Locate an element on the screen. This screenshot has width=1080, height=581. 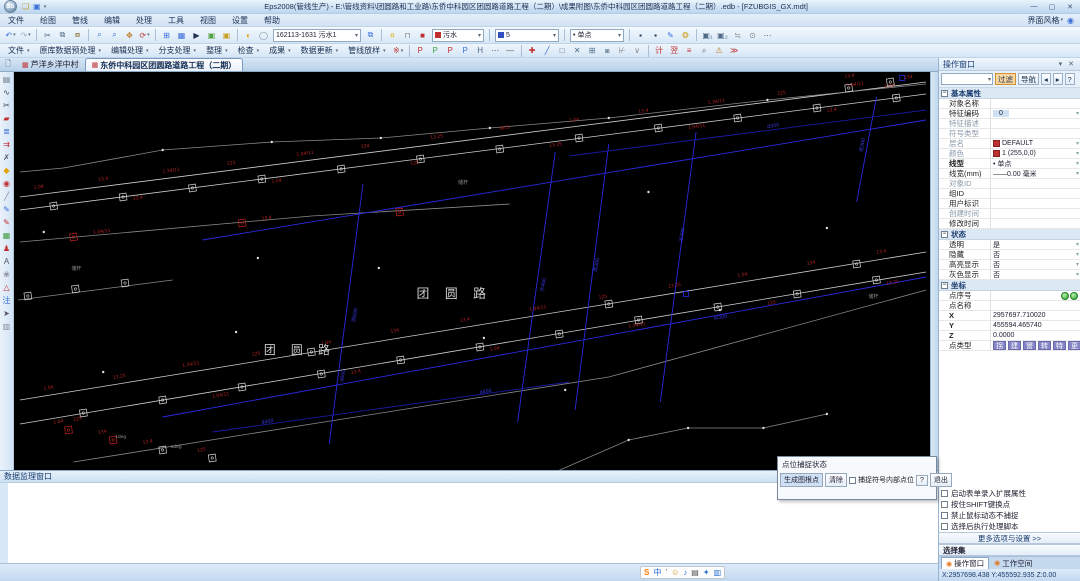
menu-item-0: 文件 is located at coordinates (16, 20).